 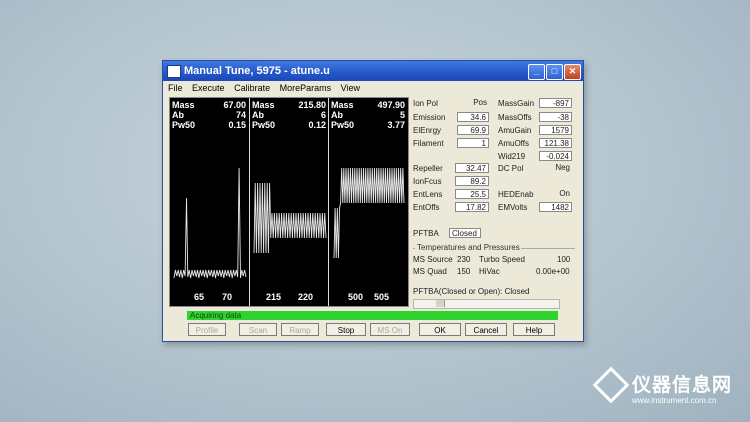 What do you see at coordinates (289, 115) in the screenshot?
I see `panel-2-header: Mass 215.80 Ab 6 Pw50 0.12` at bounding box center [289, 115].